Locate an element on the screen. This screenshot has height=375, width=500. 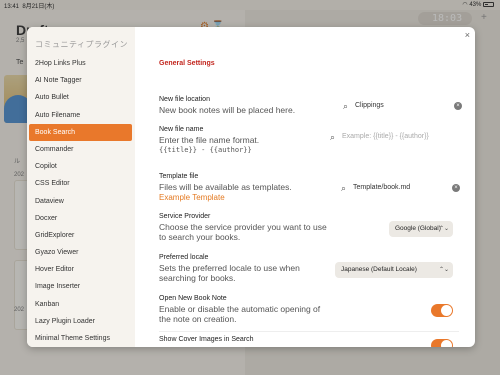
setting-desc: New book notes will be placed here. is located at coordinates (227, 110).